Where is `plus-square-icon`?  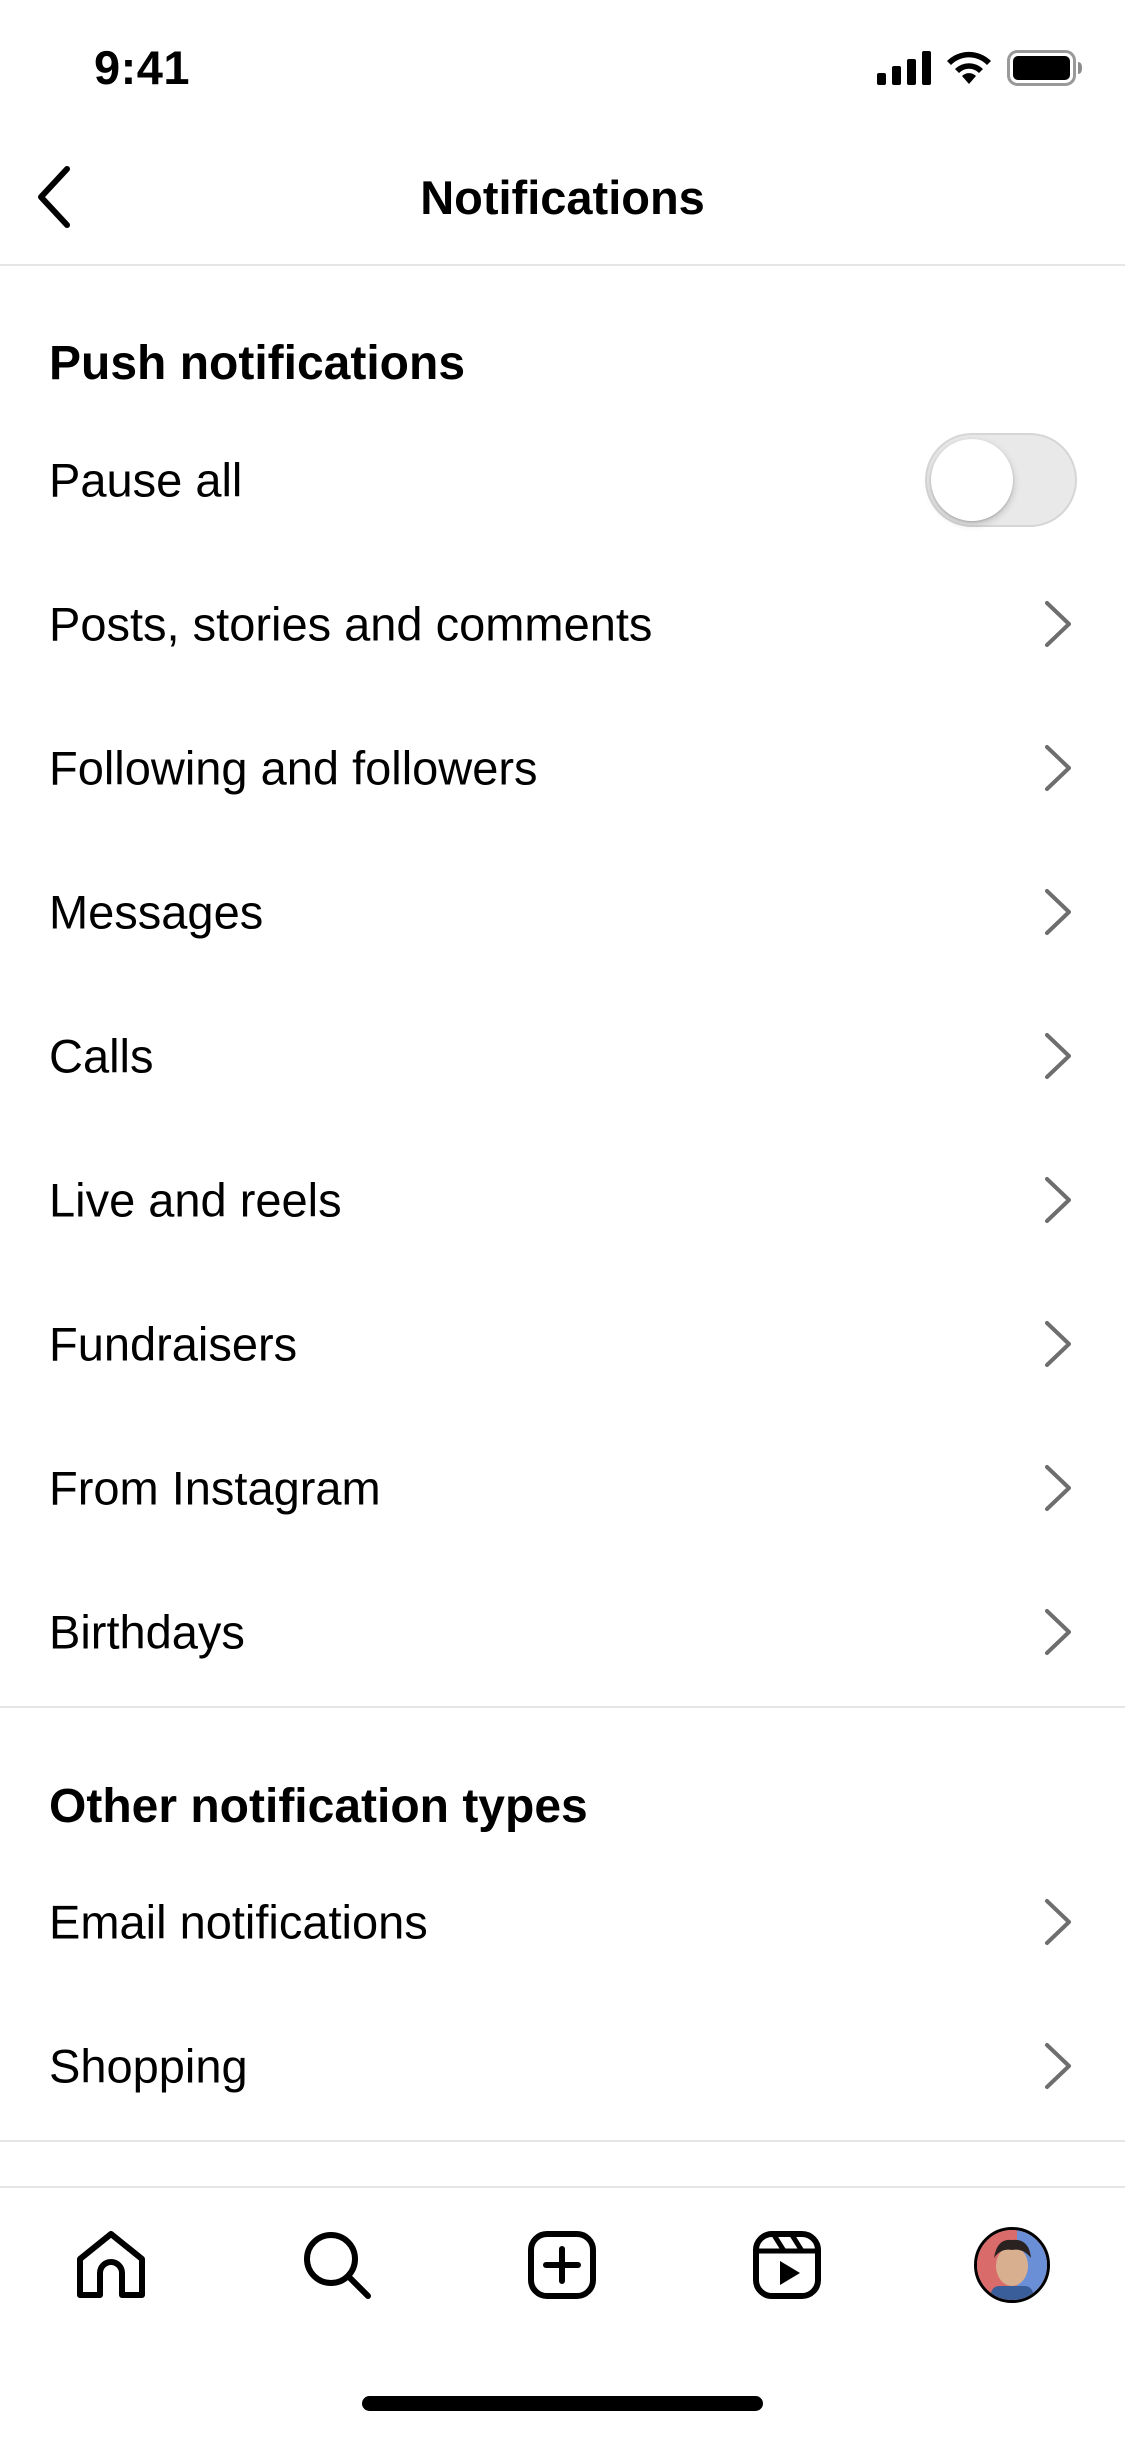 plus-square-icon is located at coordinates (562, 2265).